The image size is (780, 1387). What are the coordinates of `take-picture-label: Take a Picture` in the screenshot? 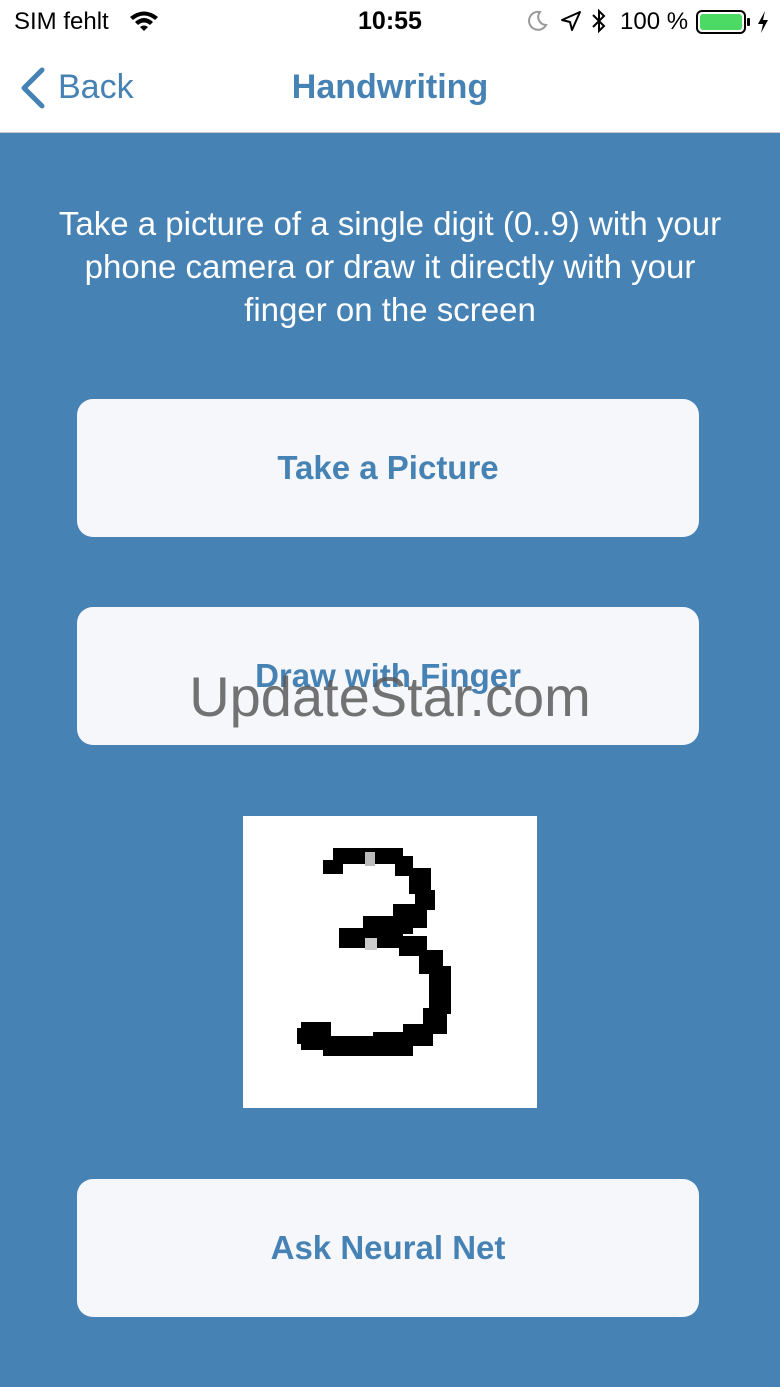 It's located at (388, 467).